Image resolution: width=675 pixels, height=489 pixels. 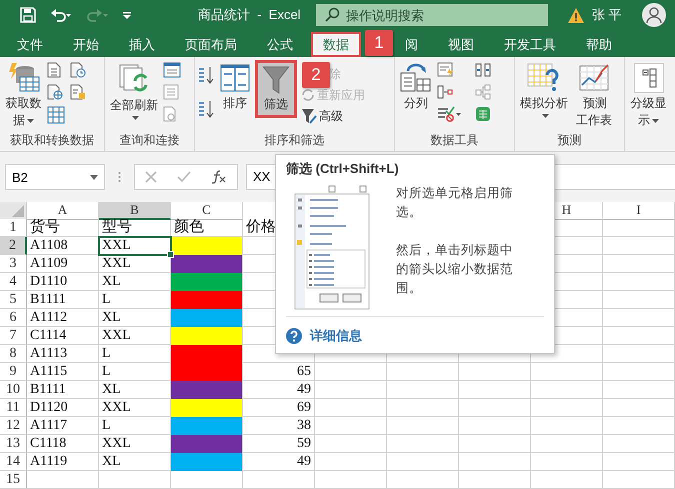 What do you see at coordinates (149, 140) in the screenshot?
I see `group-label: 查询和连接` at bounding box center [149, 140].